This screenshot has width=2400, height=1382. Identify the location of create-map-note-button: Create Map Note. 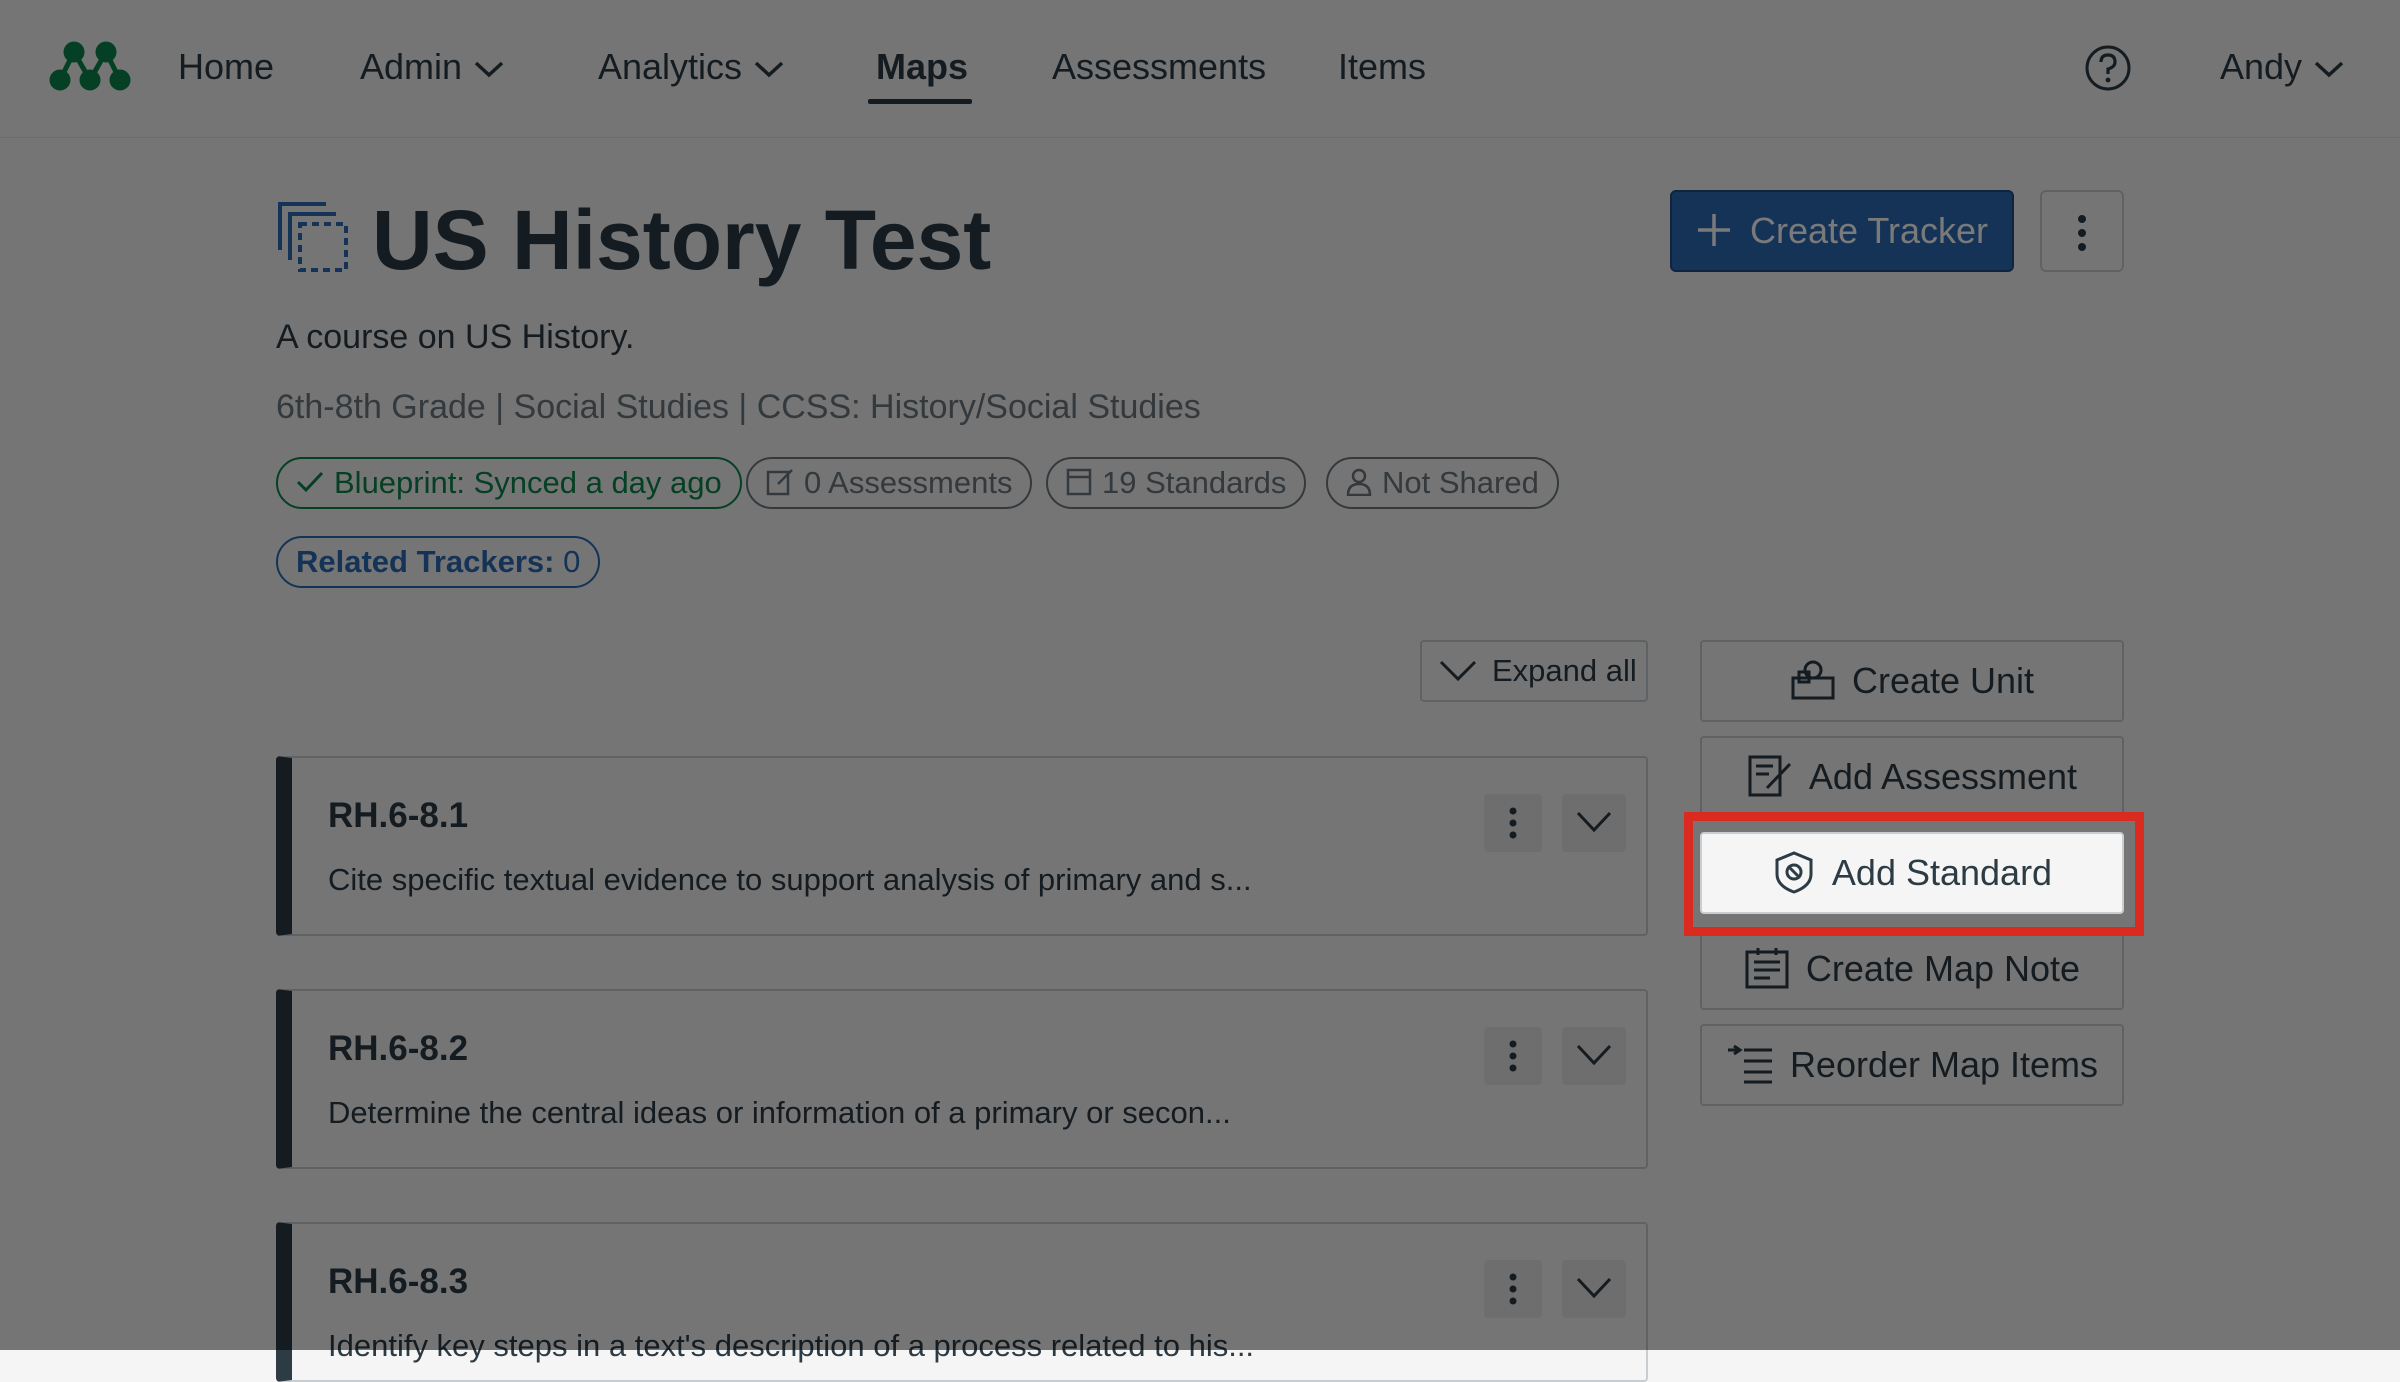
(1912, 969).